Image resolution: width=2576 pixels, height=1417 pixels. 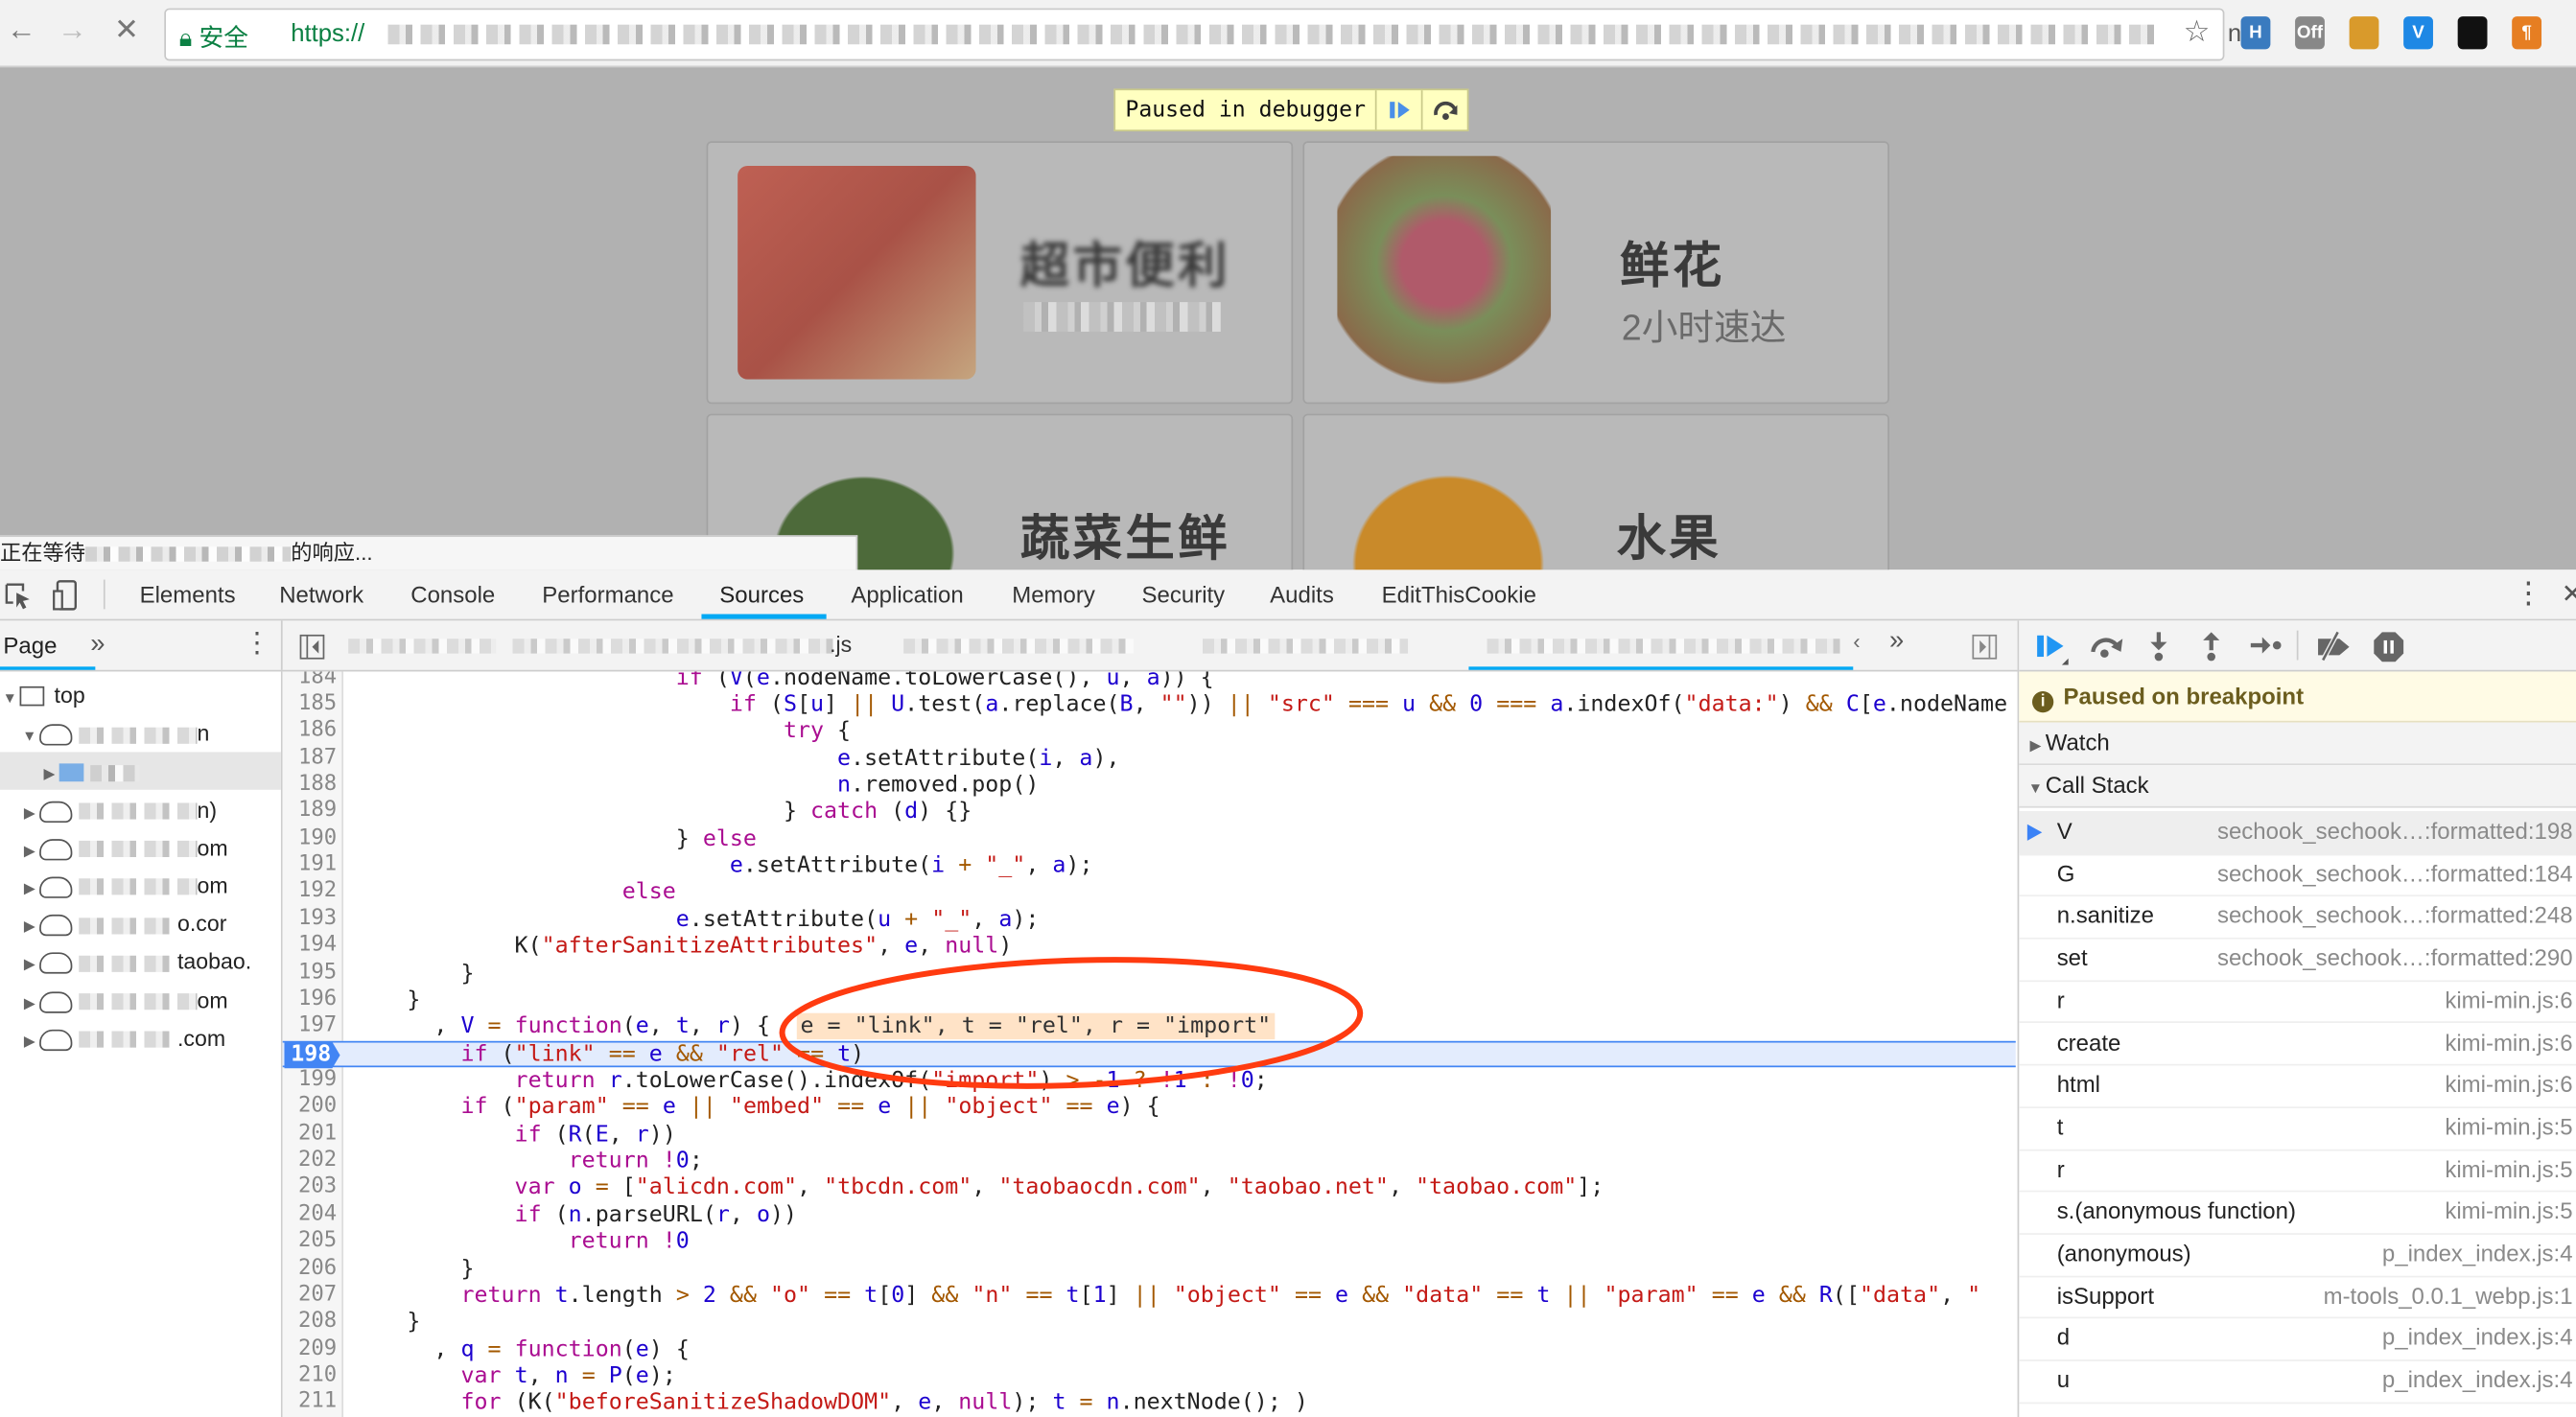 What do you see at coordinates (1213, 34) in the screenshot?
I see `address-bar: 🔒︎ 安全 https:// n... ☆` at bounding box center [1213, 34].